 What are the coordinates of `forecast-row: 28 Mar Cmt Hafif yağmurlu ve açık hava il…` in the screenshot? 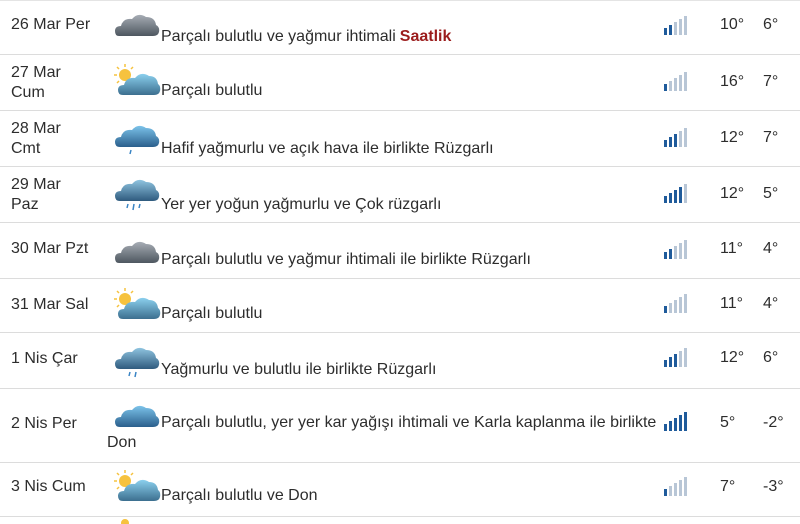 It's located at (400, 139).